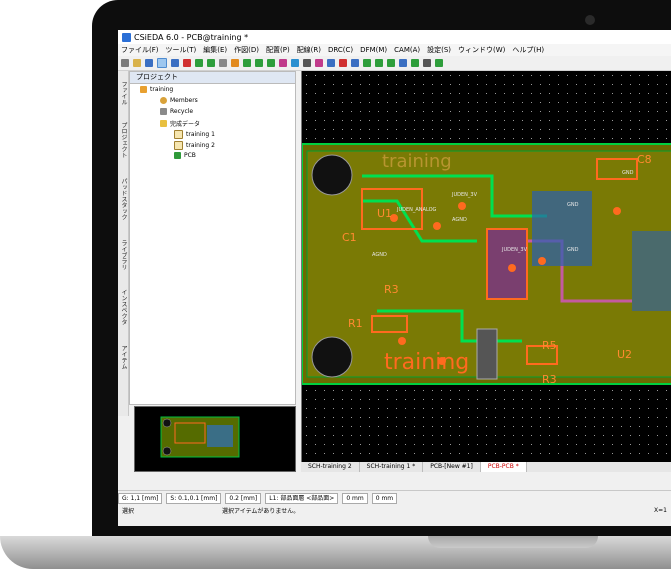 This screenshot has width=671, height=569. What do you see at coordinates (426, 362) in the screenshot?
I see `silkscreen-label: training` at bounding box center [426, 362].